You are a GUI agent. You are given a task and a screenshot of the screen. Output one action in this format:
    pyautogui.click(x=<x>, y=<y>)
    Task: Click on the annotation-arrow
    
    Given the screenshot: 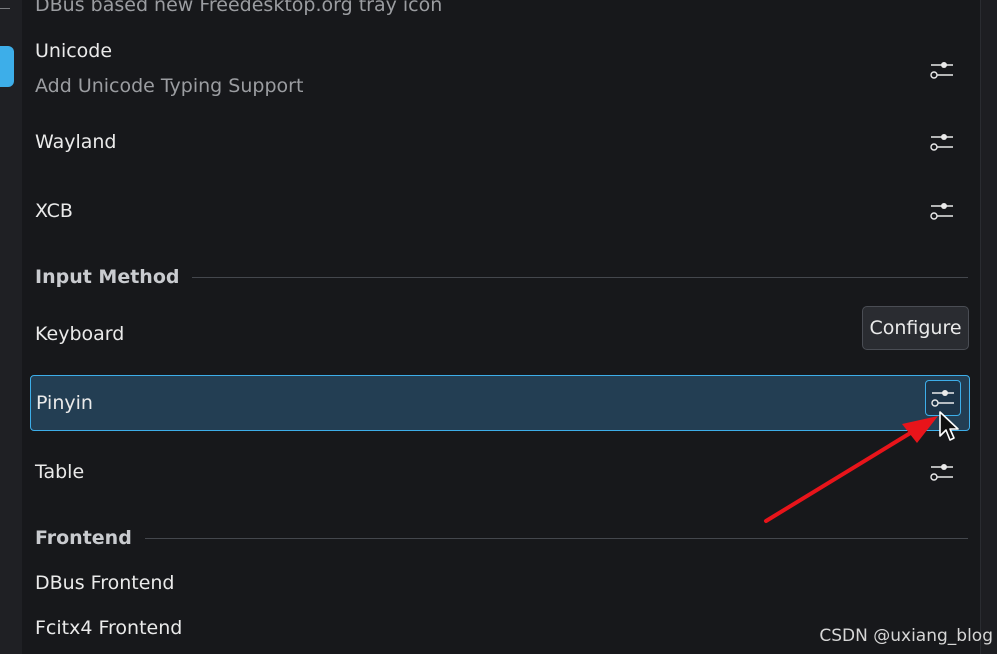 What is the action you would take?
    pyautogui.click(x=851, y=469)
    